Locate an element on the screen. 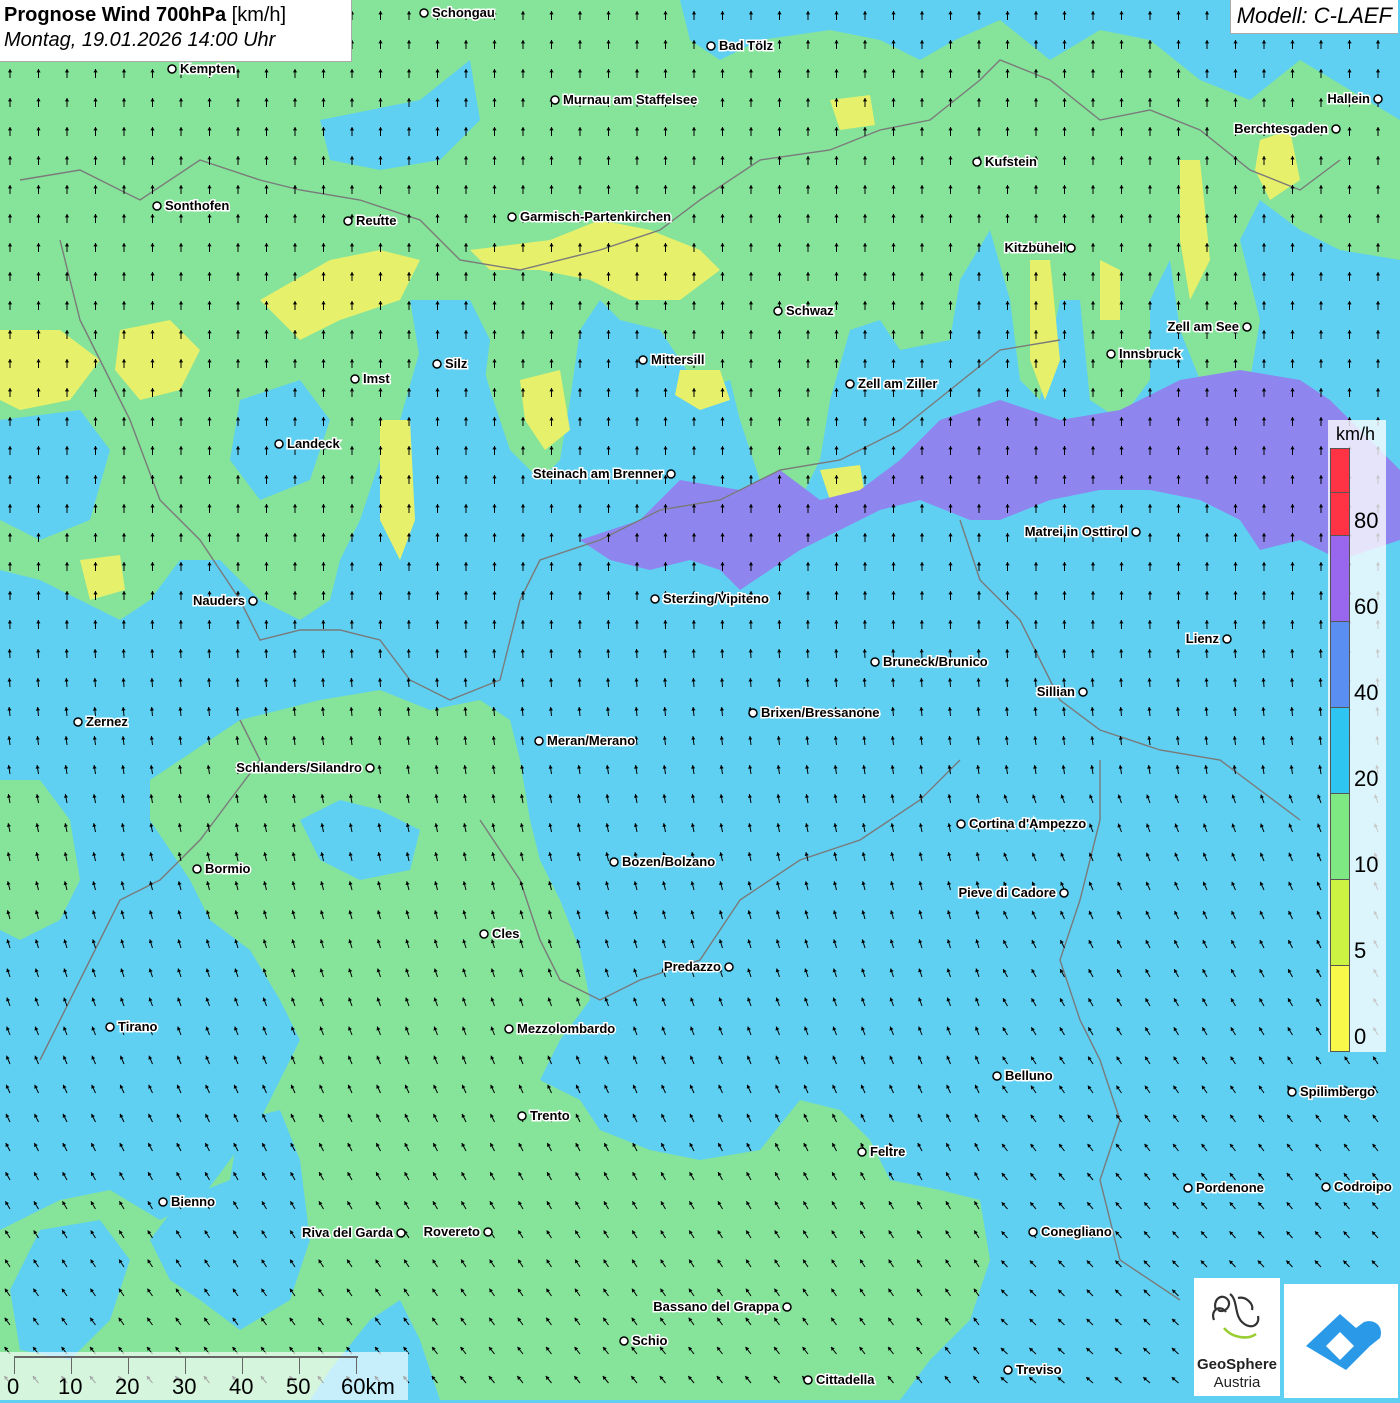 This screenshot has height=1403, width=1400. city-label: Reutte is located at coordinates (376, 220).